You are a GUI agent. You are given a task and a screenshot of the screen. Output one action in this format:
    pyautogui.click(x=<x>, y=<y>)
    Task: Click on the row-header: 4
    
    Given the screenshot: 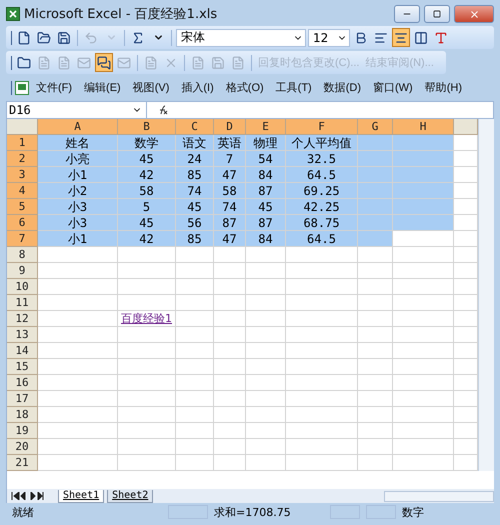 What is the action you would take?
    pyautogui.click(x=22, y=191)
    